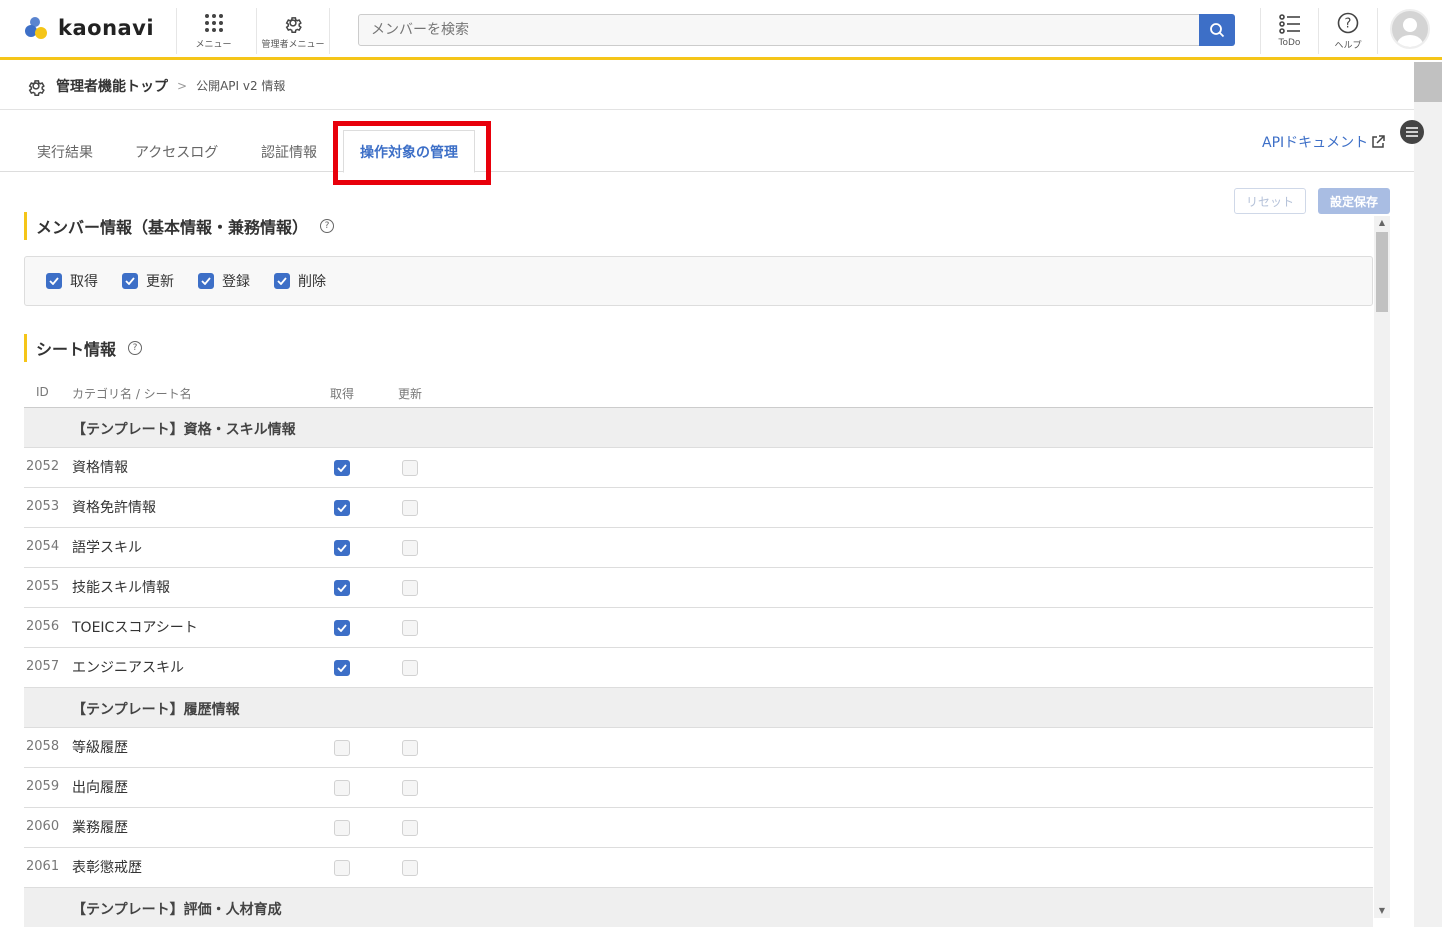 The width and height of the screenshot is (1442, 927). Describe the element at coordinates (172, 227) in the screenshot. I see `member-section-title-text: メンバー情報（基本情報・兼務情報）` at that location.